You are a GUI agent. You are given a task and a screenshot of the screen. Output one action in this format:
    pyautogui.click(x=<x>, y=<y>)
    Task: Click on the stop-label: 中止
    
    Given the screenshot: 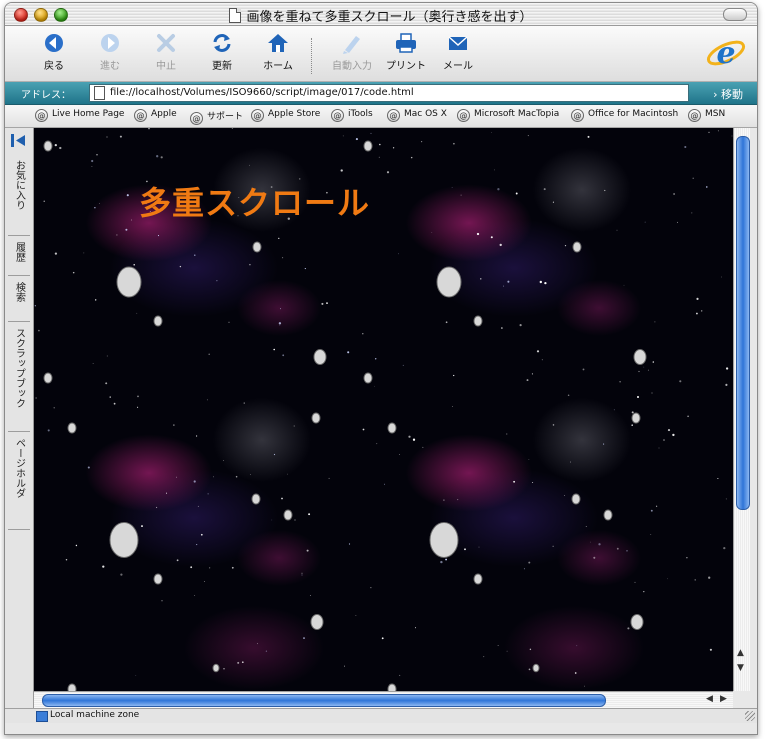 What is the action you would take?
    pyautogui.click(x=166, y=66)
    